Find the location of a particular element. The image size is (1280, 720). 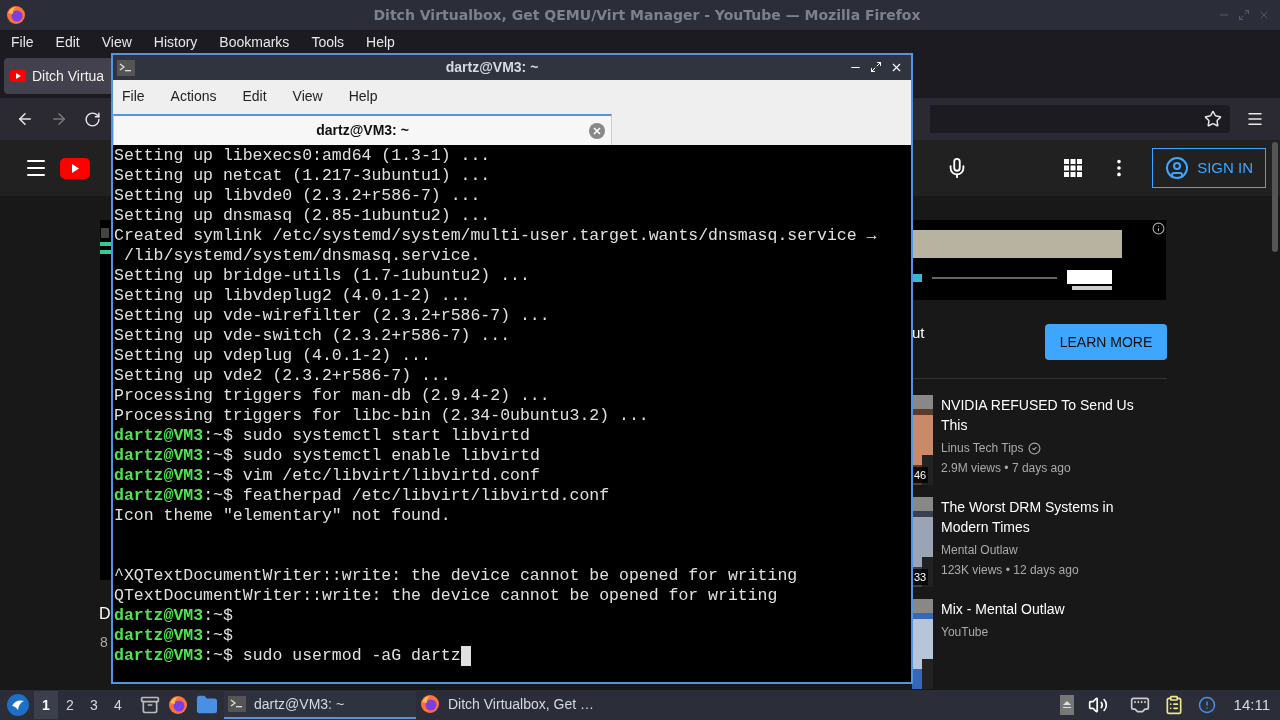

bookmark-star-icon is located at coordinates (1213, 119).